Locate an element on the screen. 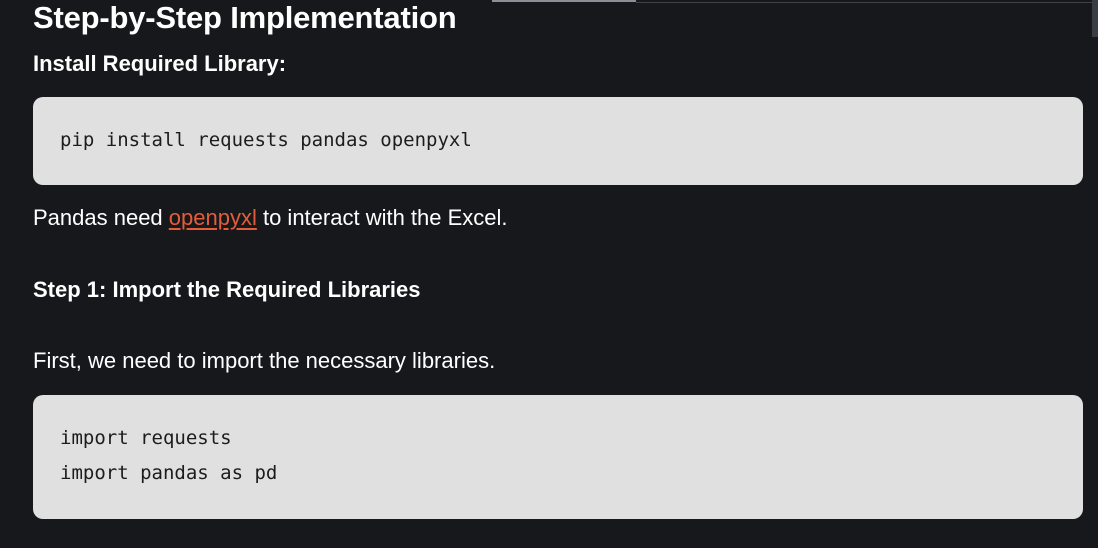 The width and height of the screenshot is (1098, 548). install-note-after: to interact with the Excel. is located at coordinates (382, 217).